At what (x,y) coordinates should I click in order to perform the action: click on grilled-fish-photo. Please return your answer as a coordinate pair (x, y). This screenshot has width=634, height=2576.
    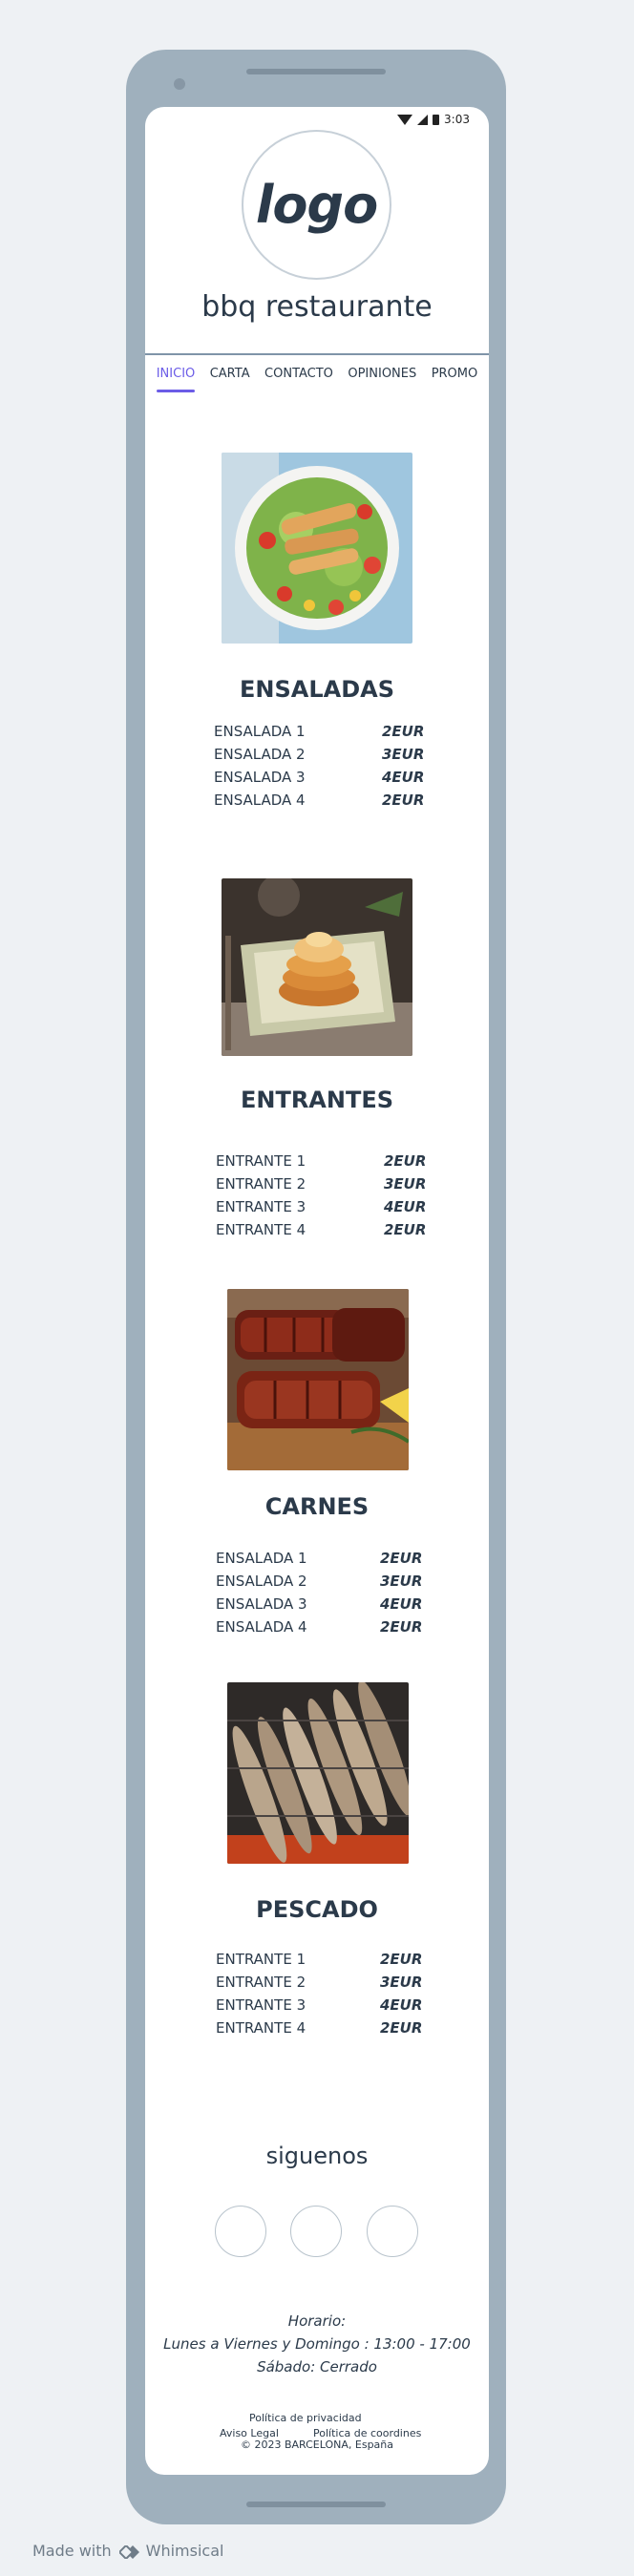
    Looking at the image, I should click on (318, 1773).